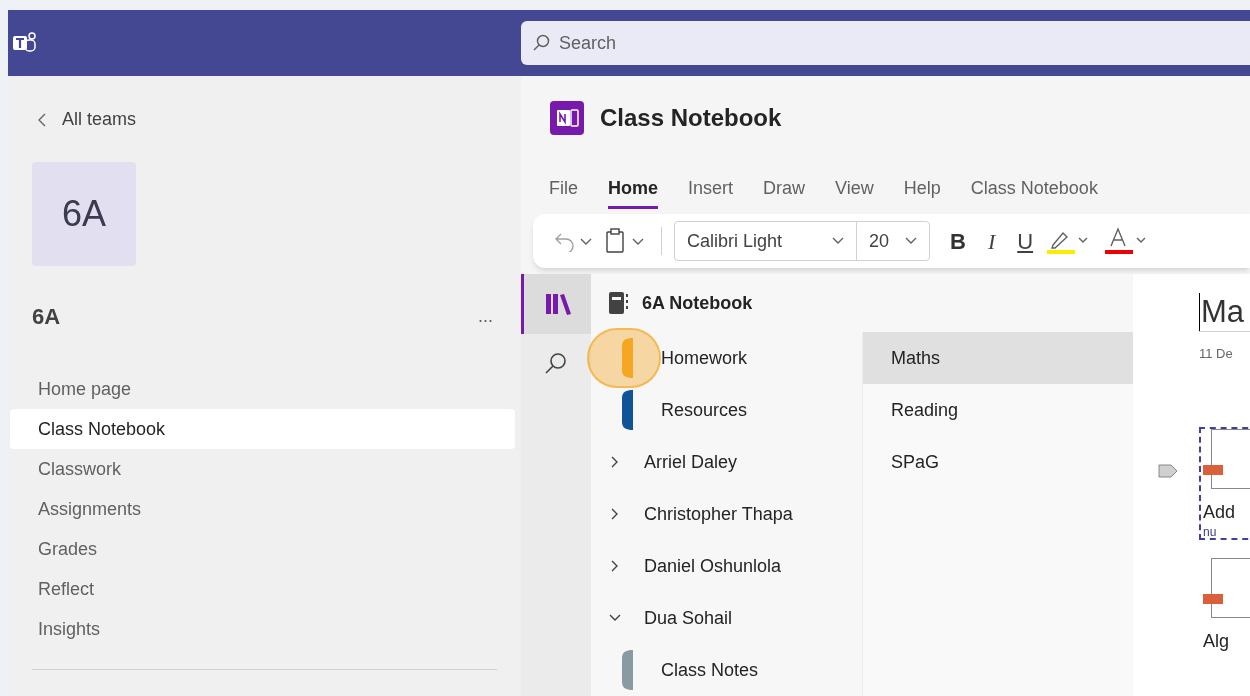 This screenshot has height=696, width=1250. Describe the element at coordinates (991, 241) in the screenshot. I see `italic-button: I` at that location.